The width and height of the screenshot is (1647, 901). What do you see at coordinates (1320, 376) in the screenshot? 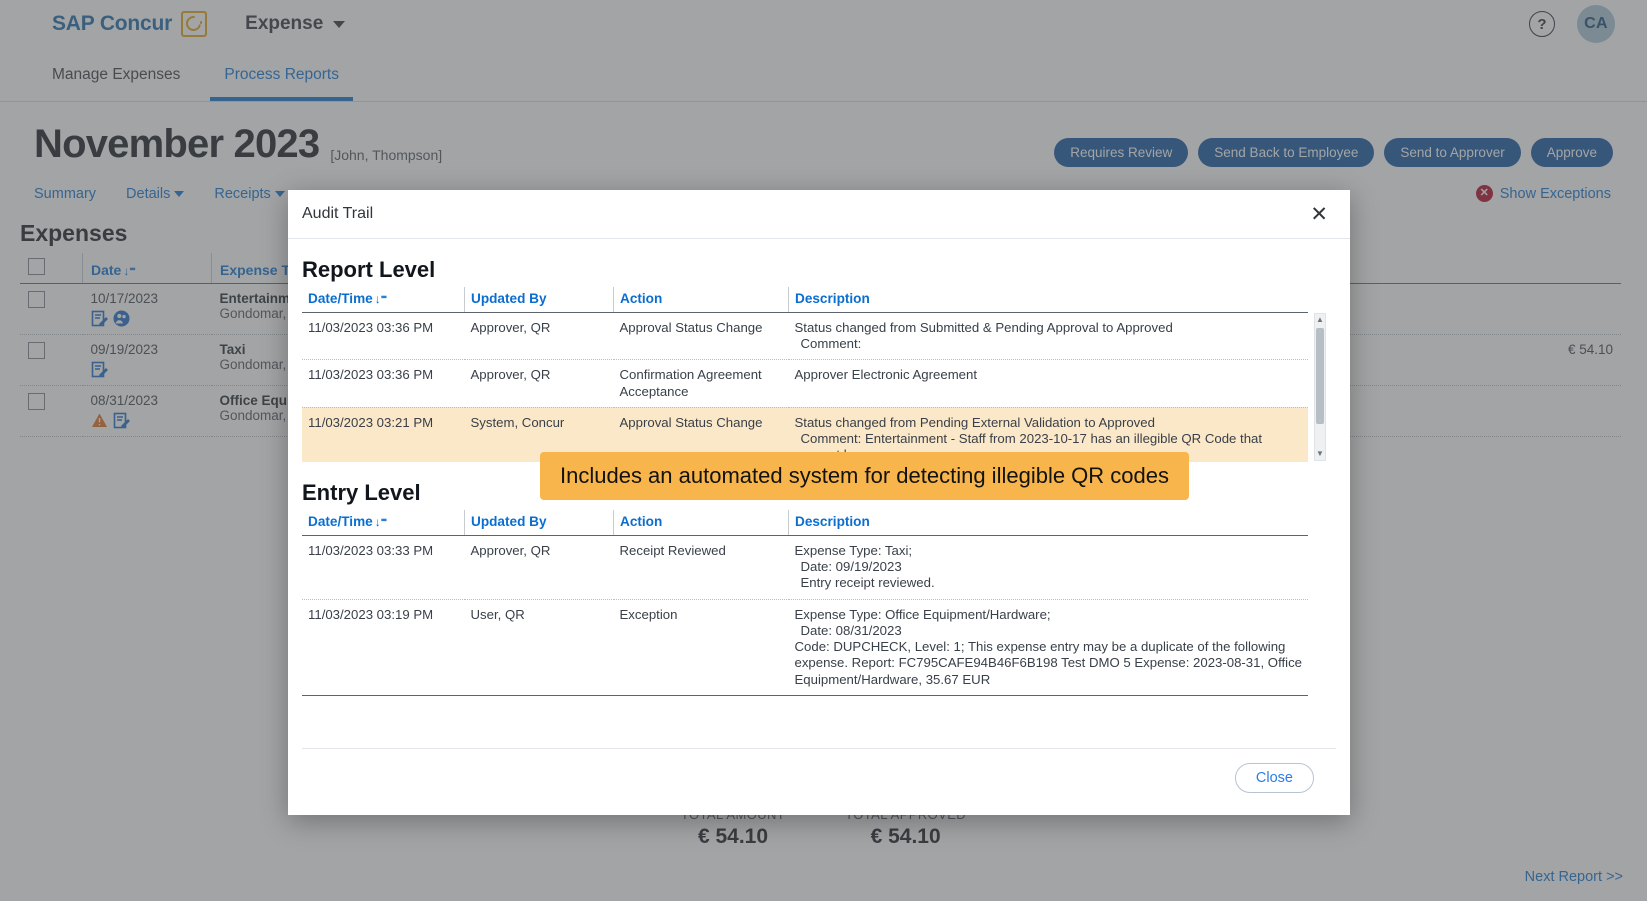
I see `scrollbar-thumb` at bounding box center [1320, 376].